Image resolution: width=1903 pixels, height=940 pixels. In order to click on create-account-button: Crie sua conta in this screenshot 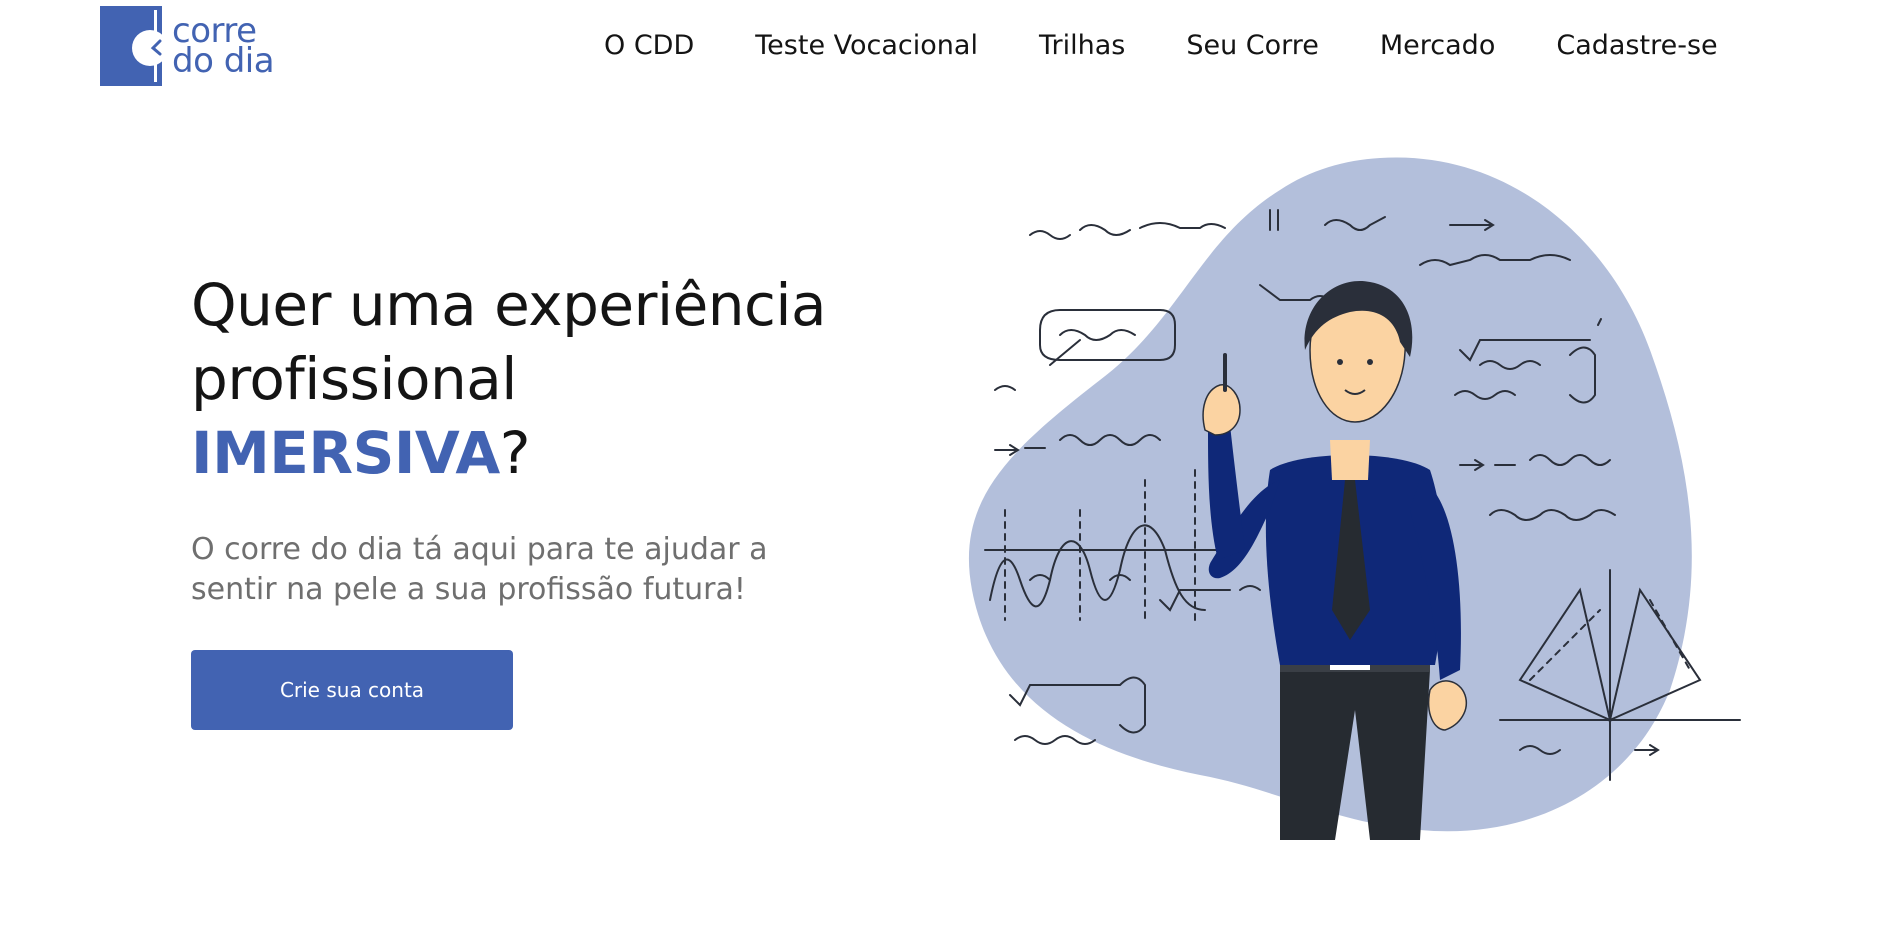, I will do `click(352, 690)`.